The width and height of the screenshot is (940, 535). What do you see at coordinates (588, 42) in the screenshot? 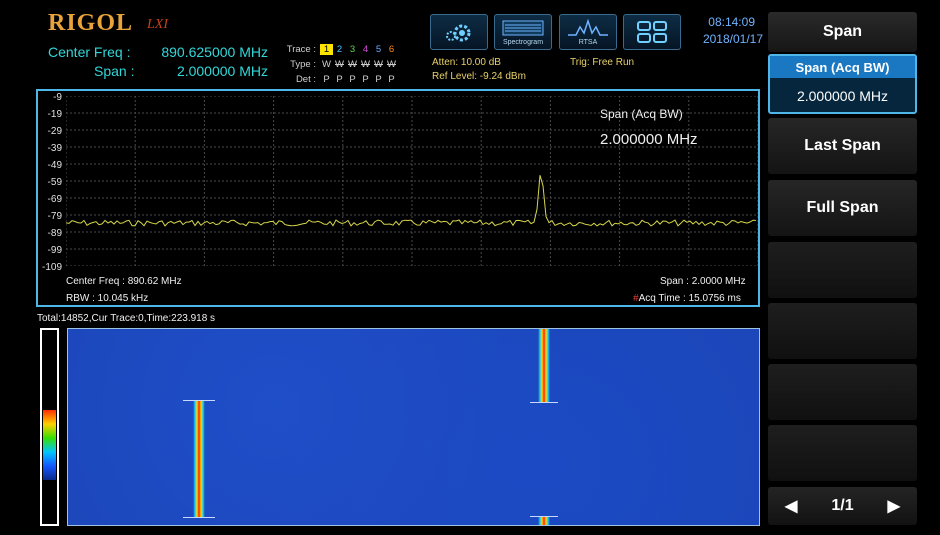
I see `rtsa-button-label: RTSA` at bounding box center [588, 42].